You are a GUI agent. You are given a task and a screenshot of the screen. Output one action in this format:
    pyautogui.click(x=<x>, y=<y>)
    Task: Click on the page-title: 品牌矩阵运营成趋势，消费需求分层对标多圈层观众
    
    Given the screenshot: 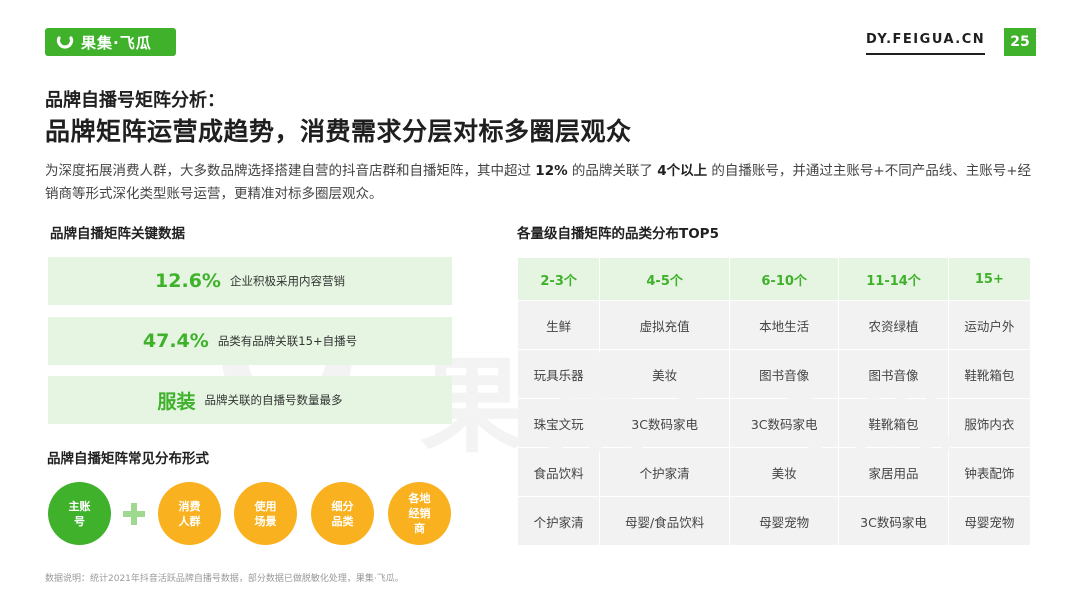 What is the action you would take?
    pyautogui.click(x=338, y=131)
    